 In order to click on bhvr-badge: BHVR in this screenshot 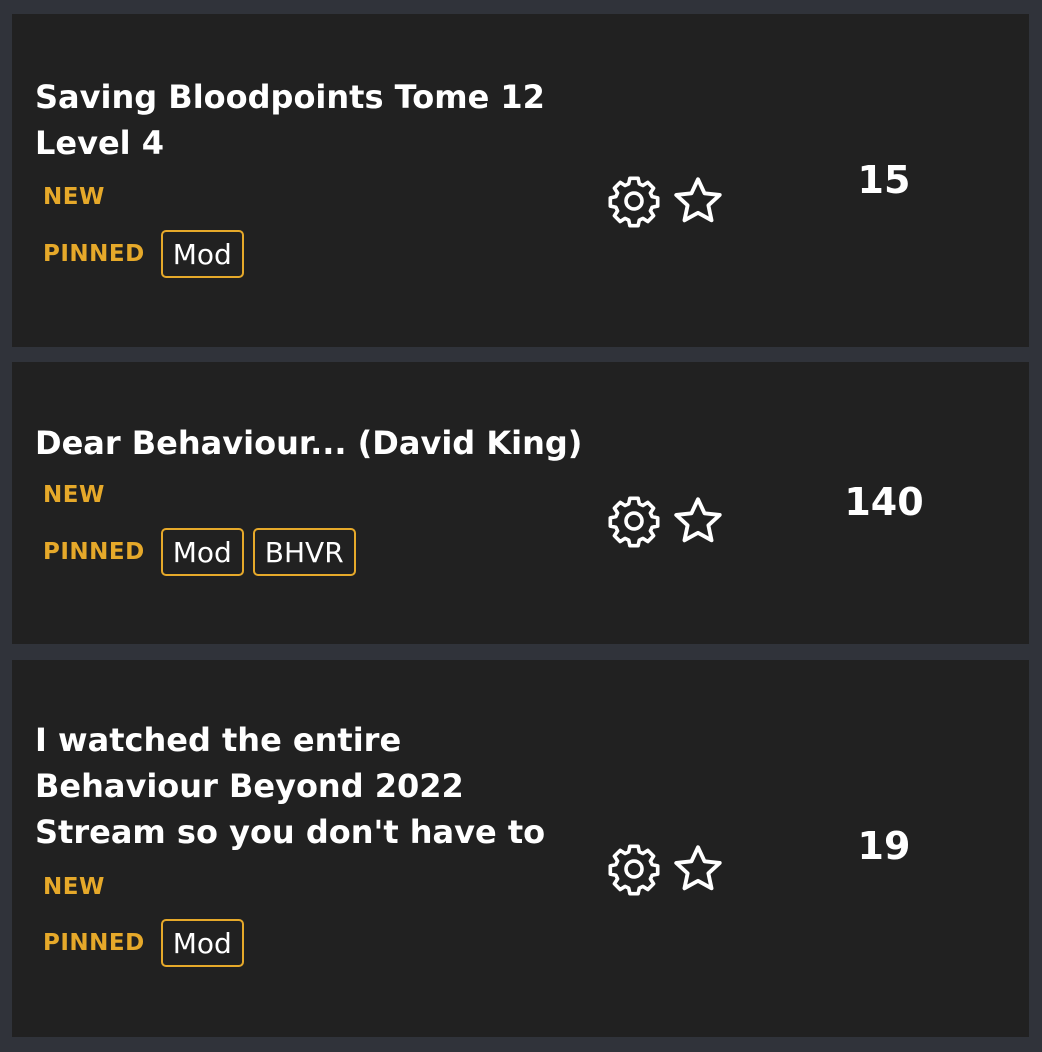, I will do `click(304, 552)`.